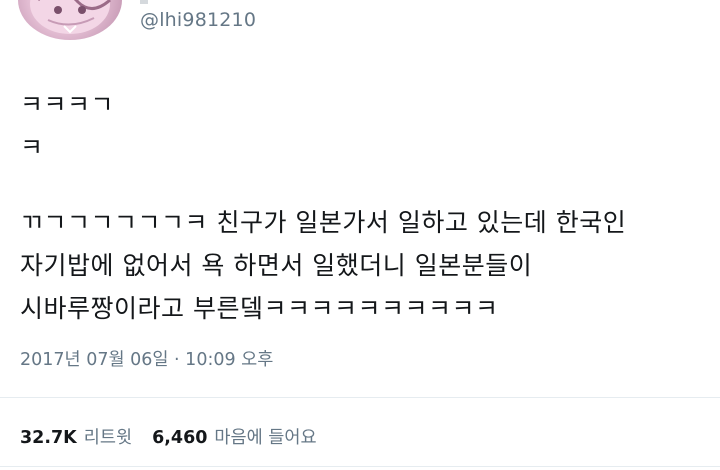  What do you see at coordinates (360, 466) in the screenshot?
I see `bottom-divider` at bounding box center [360, 466].